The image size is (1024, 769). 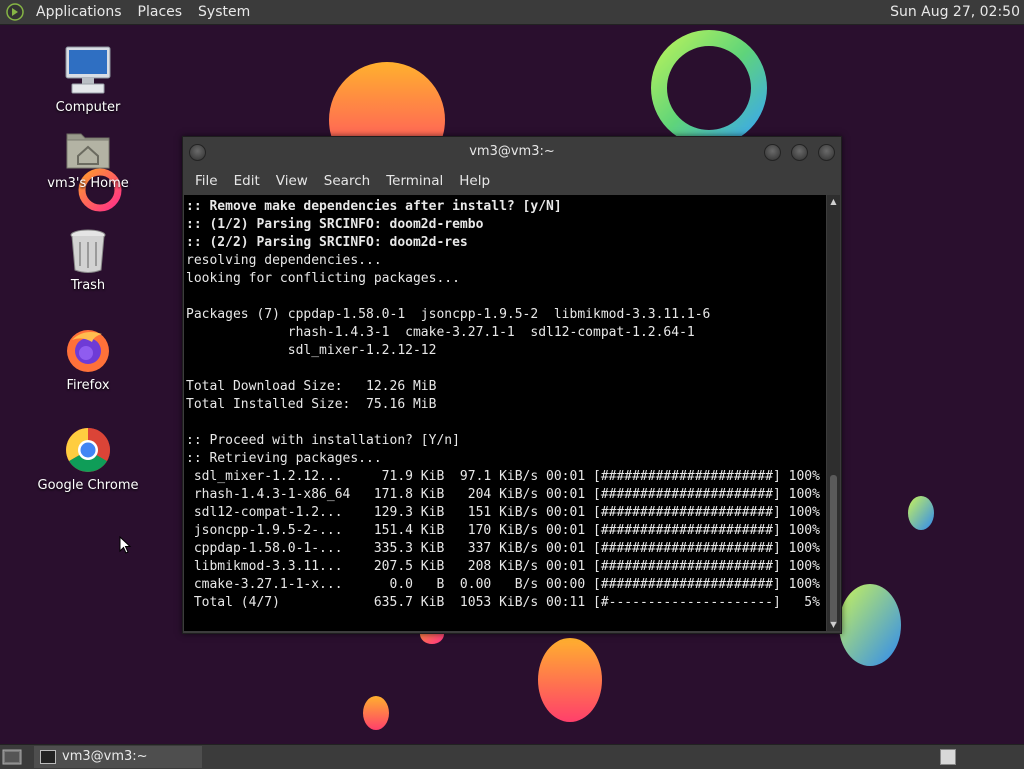 I want to click on taskbar-item-label: vm3@vm3:~, so click(x=105, y=756).